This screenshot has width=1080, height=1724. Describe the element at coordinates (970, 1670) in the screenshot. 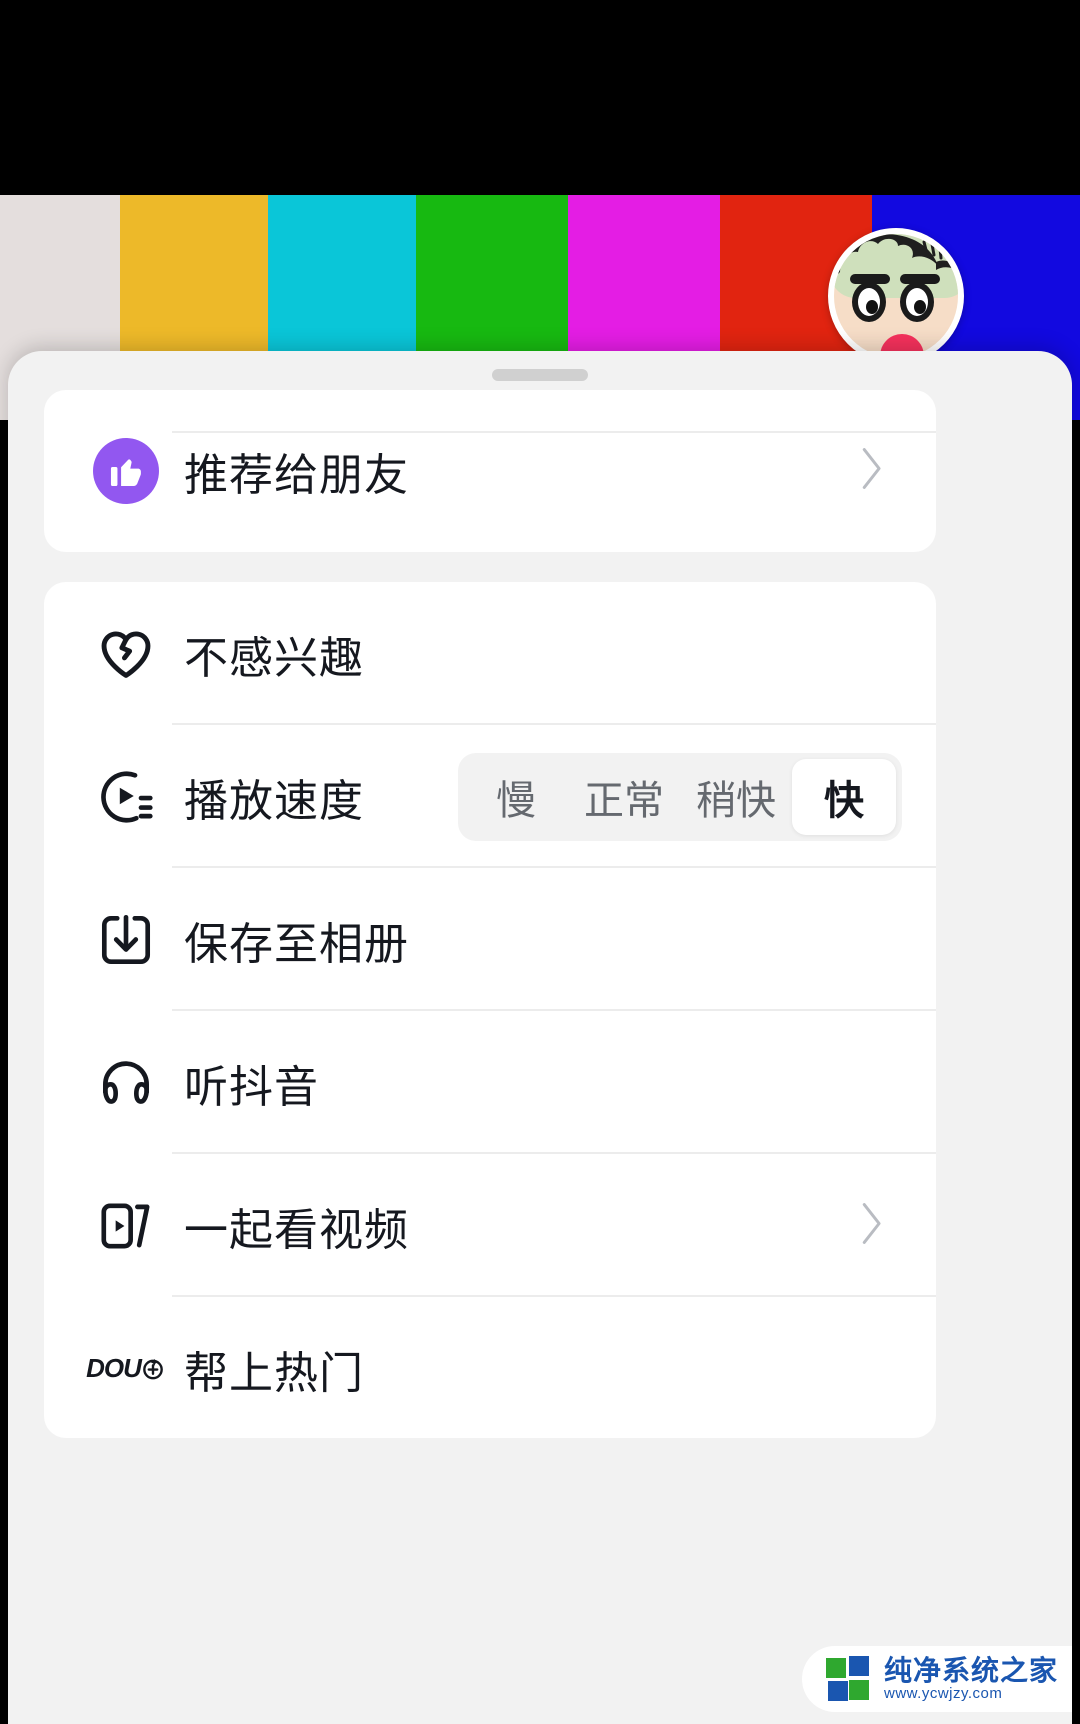

I see `watermark-title: 纯净系统之家` at that location.